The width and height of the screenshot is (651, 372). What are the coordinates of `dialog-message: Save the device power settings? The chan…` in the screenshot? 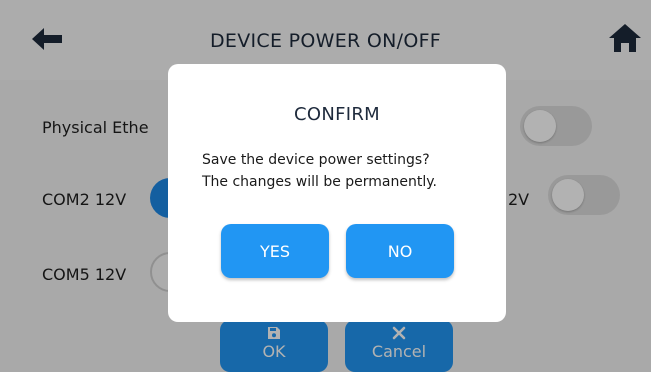 It's located at (319, 171).